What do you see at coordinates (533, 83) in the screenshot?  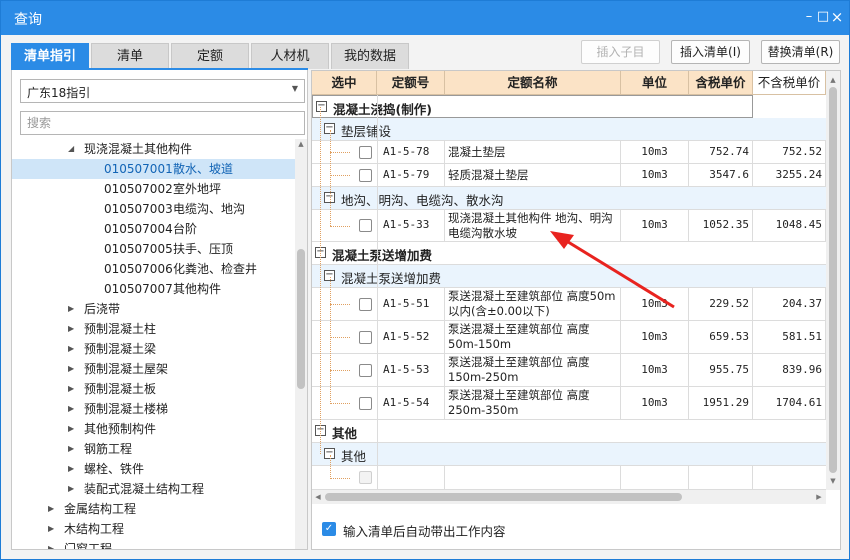 I see `col-header-name: 定额名称` at bounding box center [533, 83].